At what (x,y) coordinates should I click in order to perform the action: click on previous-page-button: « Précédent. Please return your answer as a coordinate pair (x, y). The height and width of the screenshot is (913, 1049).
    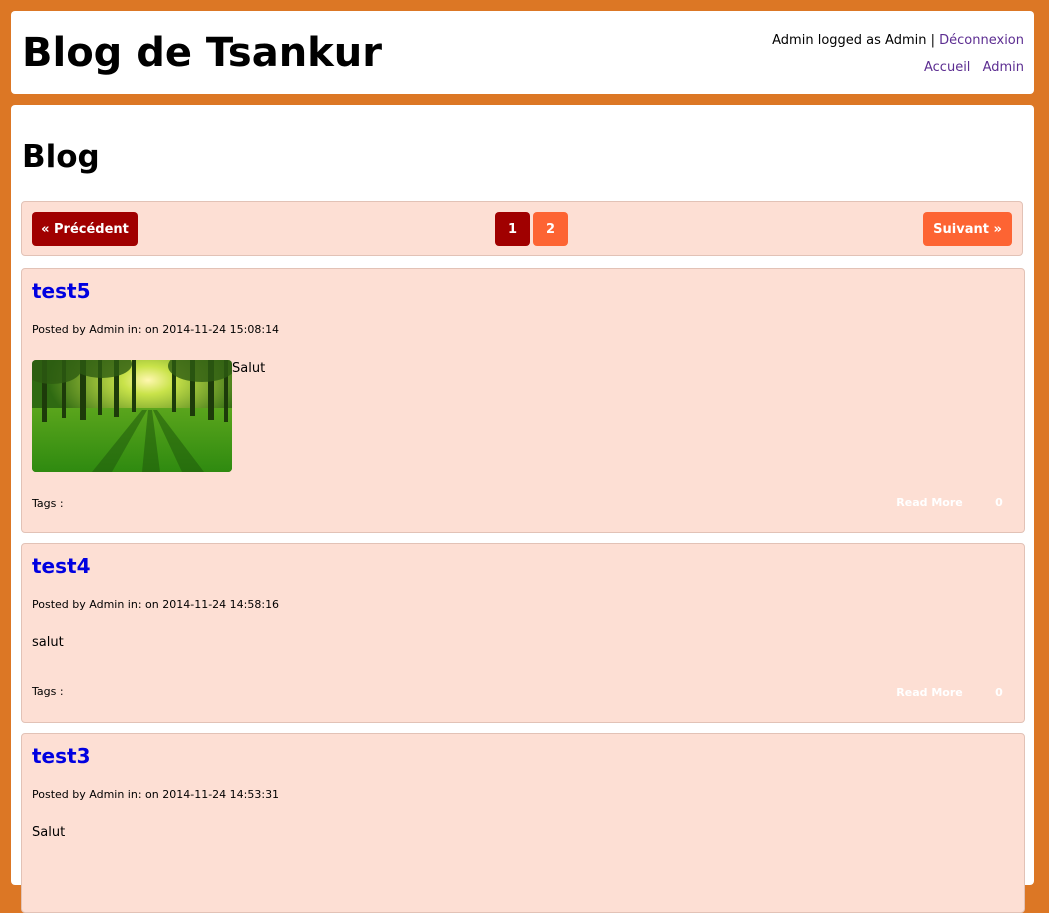
    Looking at the image, I should click on (85, 229).